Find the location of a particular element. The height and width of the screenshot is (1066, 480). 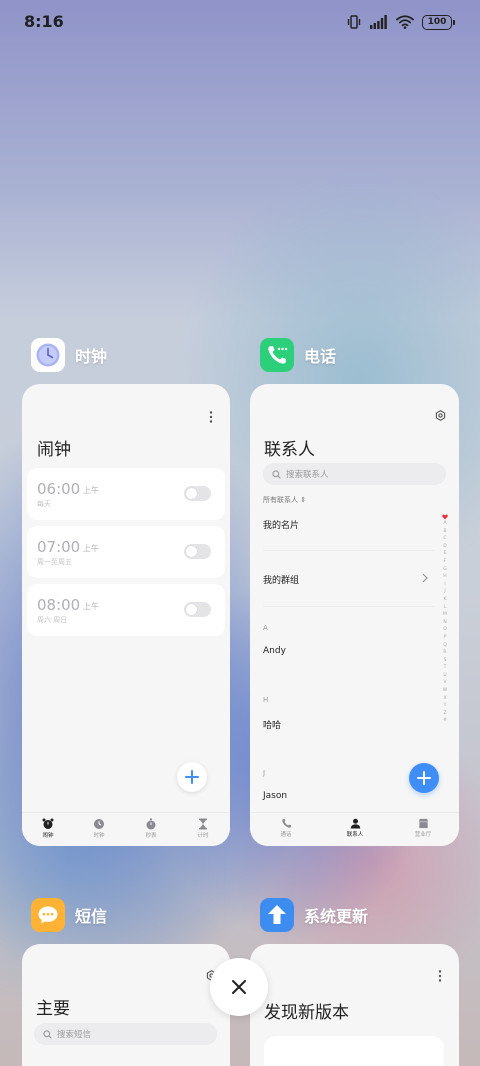

nav-label: 通话 is located at coordinates (286, 835).